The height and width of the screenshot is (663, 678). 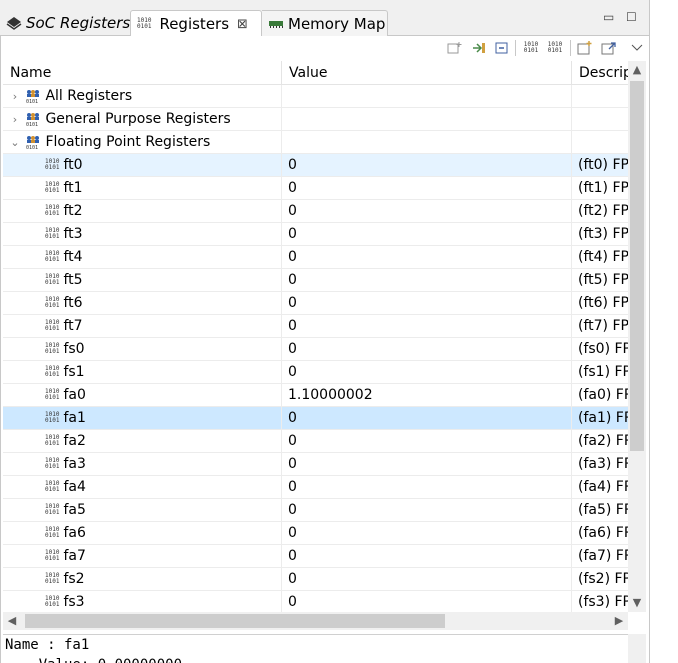 What do you see at coordinates (637, 48) in the screenshot?
I see `view-menu-icon` at bounding box center [637, 48].